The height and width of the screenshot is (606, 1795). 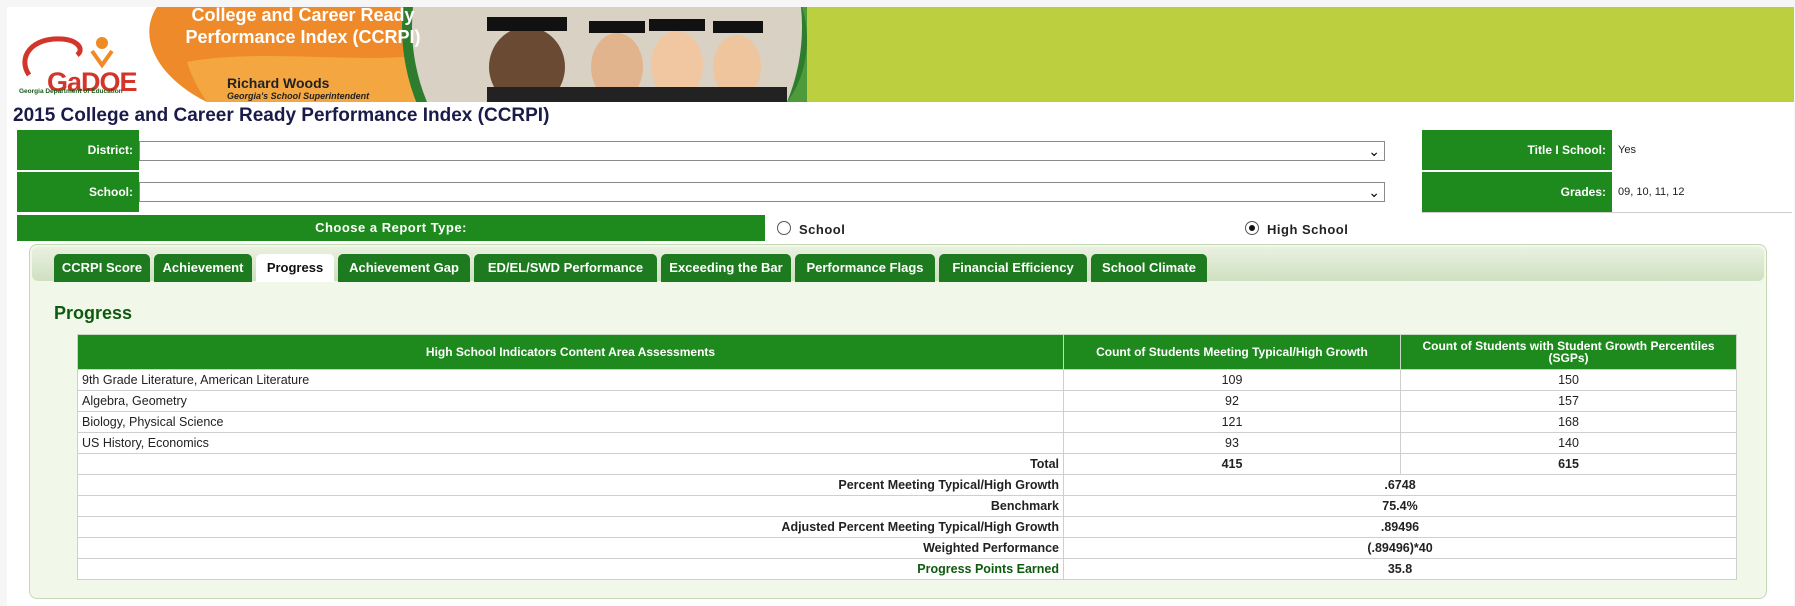 I want to click on banner-title-line1: College and Career Ready, so click(x=303, y=16).